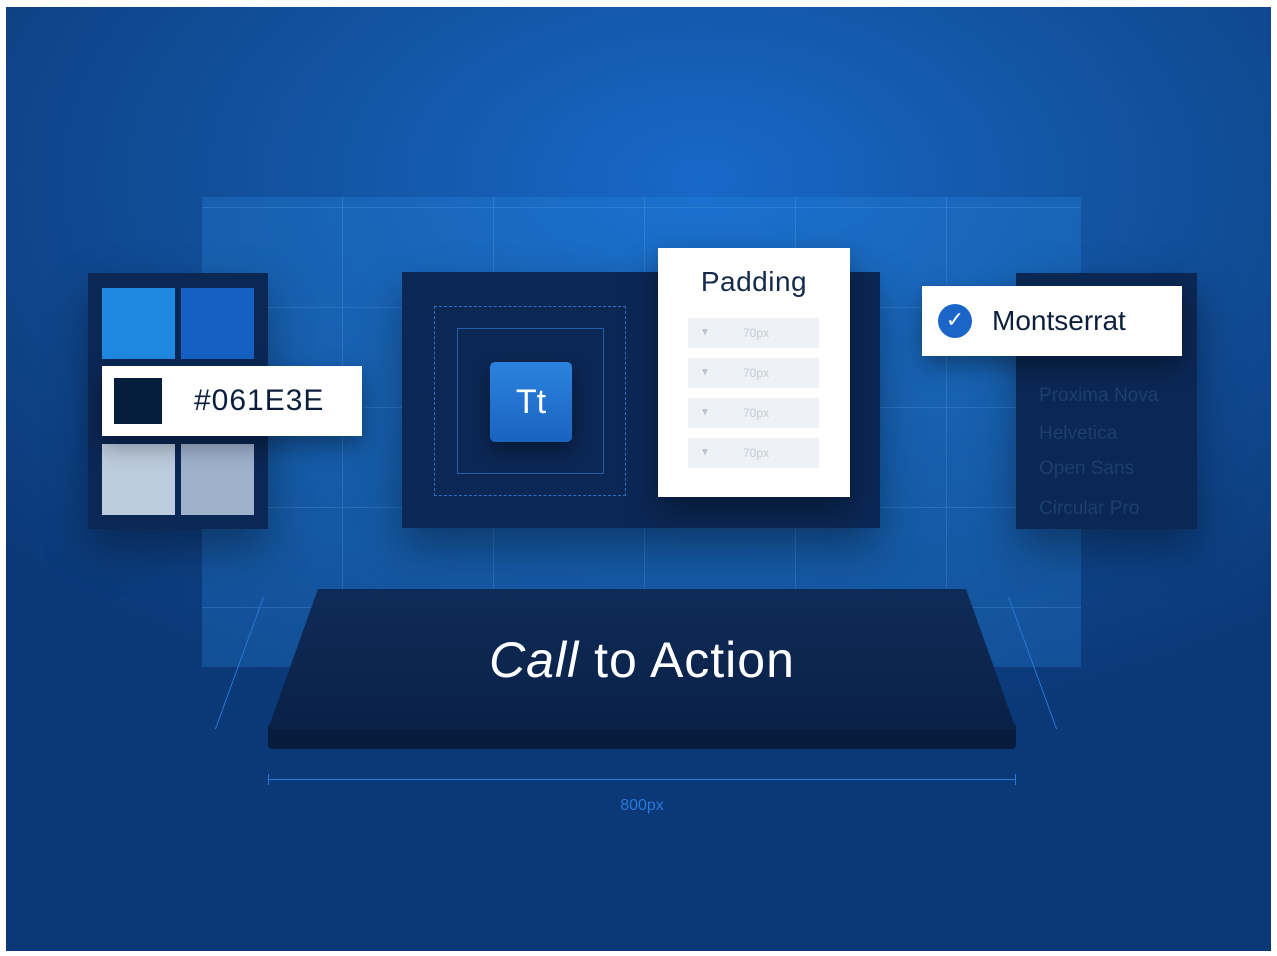 The height and width of the screenshot is (956, 1277). What do you see at coordinates (642, 805) in the screenshot?
I see `width-label: 800px` at bounding box center [642, 805].